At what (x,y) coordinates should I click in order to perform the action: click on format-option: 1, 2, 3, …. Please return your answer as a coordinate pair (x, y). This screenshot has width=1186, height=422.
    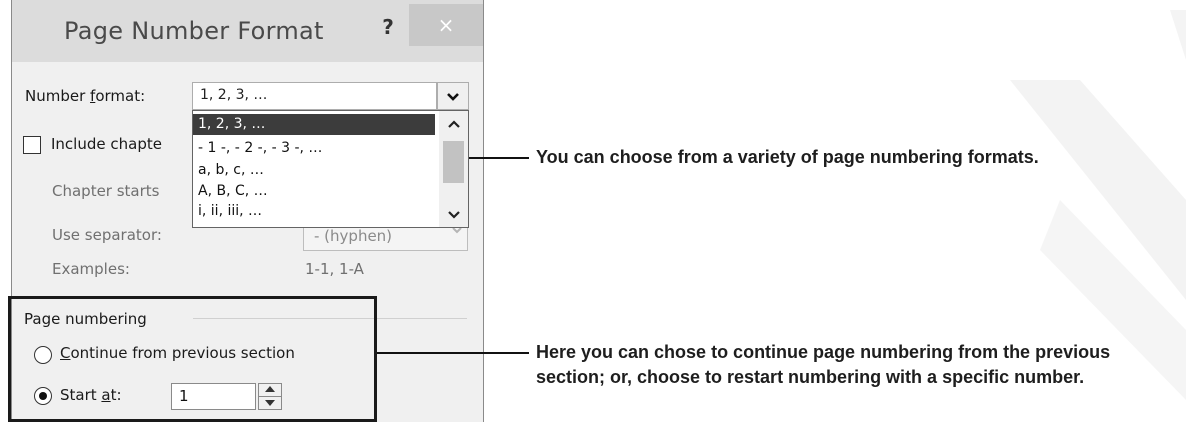
    Looking at the image, I should click on (314, 124).